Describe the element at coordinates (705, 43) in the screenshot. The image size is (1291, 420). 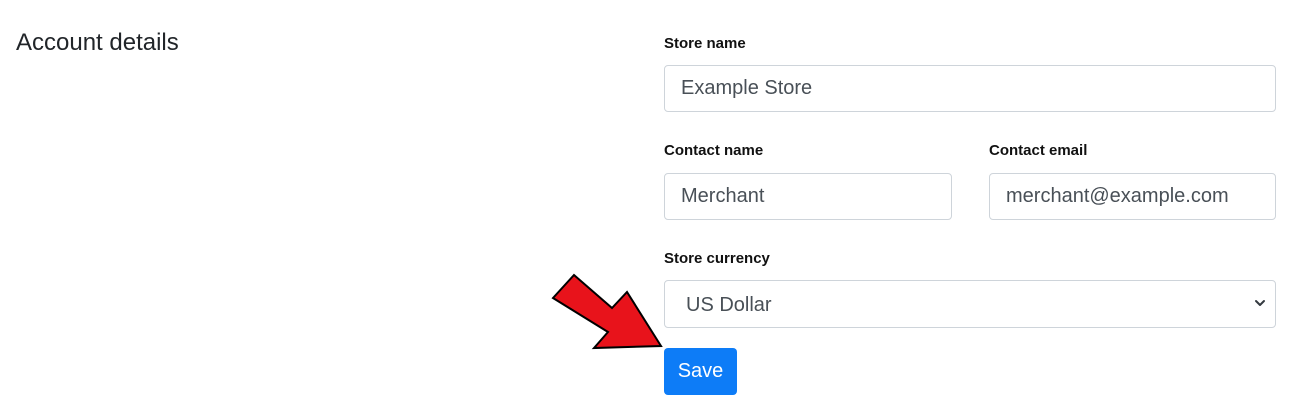
I see `store-name-label: Store name` at that location.